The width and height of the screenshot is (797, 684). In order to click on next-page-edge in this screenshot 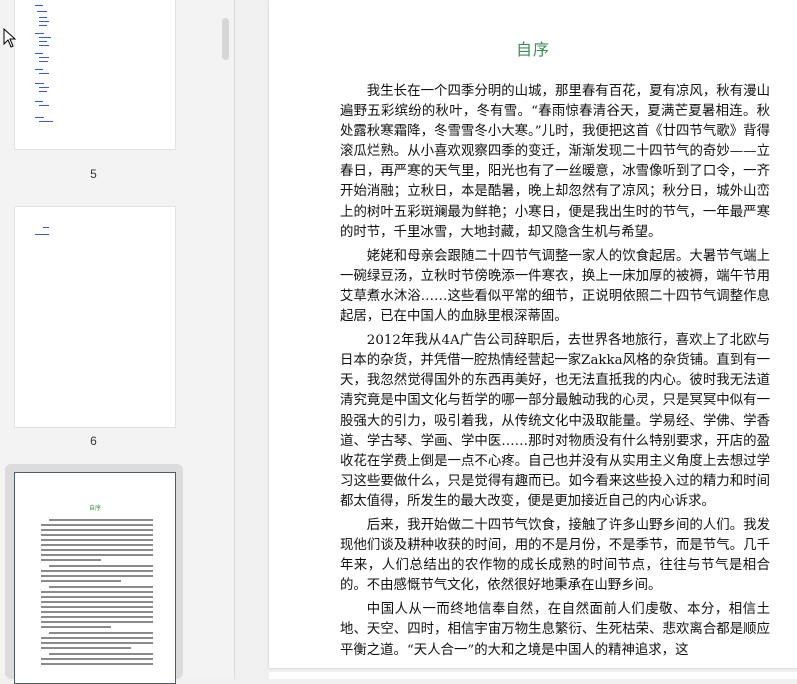, I will do `click(533, 675)`.